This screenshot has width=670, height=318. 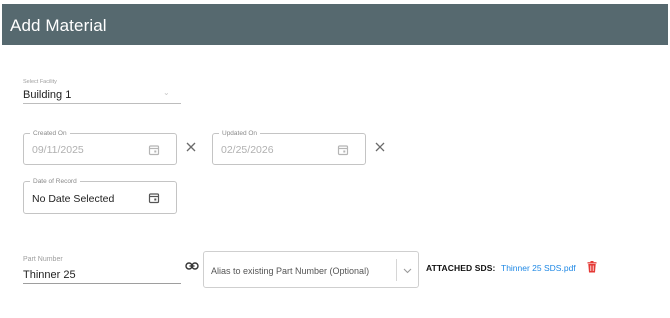 I want to click on updated-on-field: Updated On 02/25/2026, so click(x=289, y=147).